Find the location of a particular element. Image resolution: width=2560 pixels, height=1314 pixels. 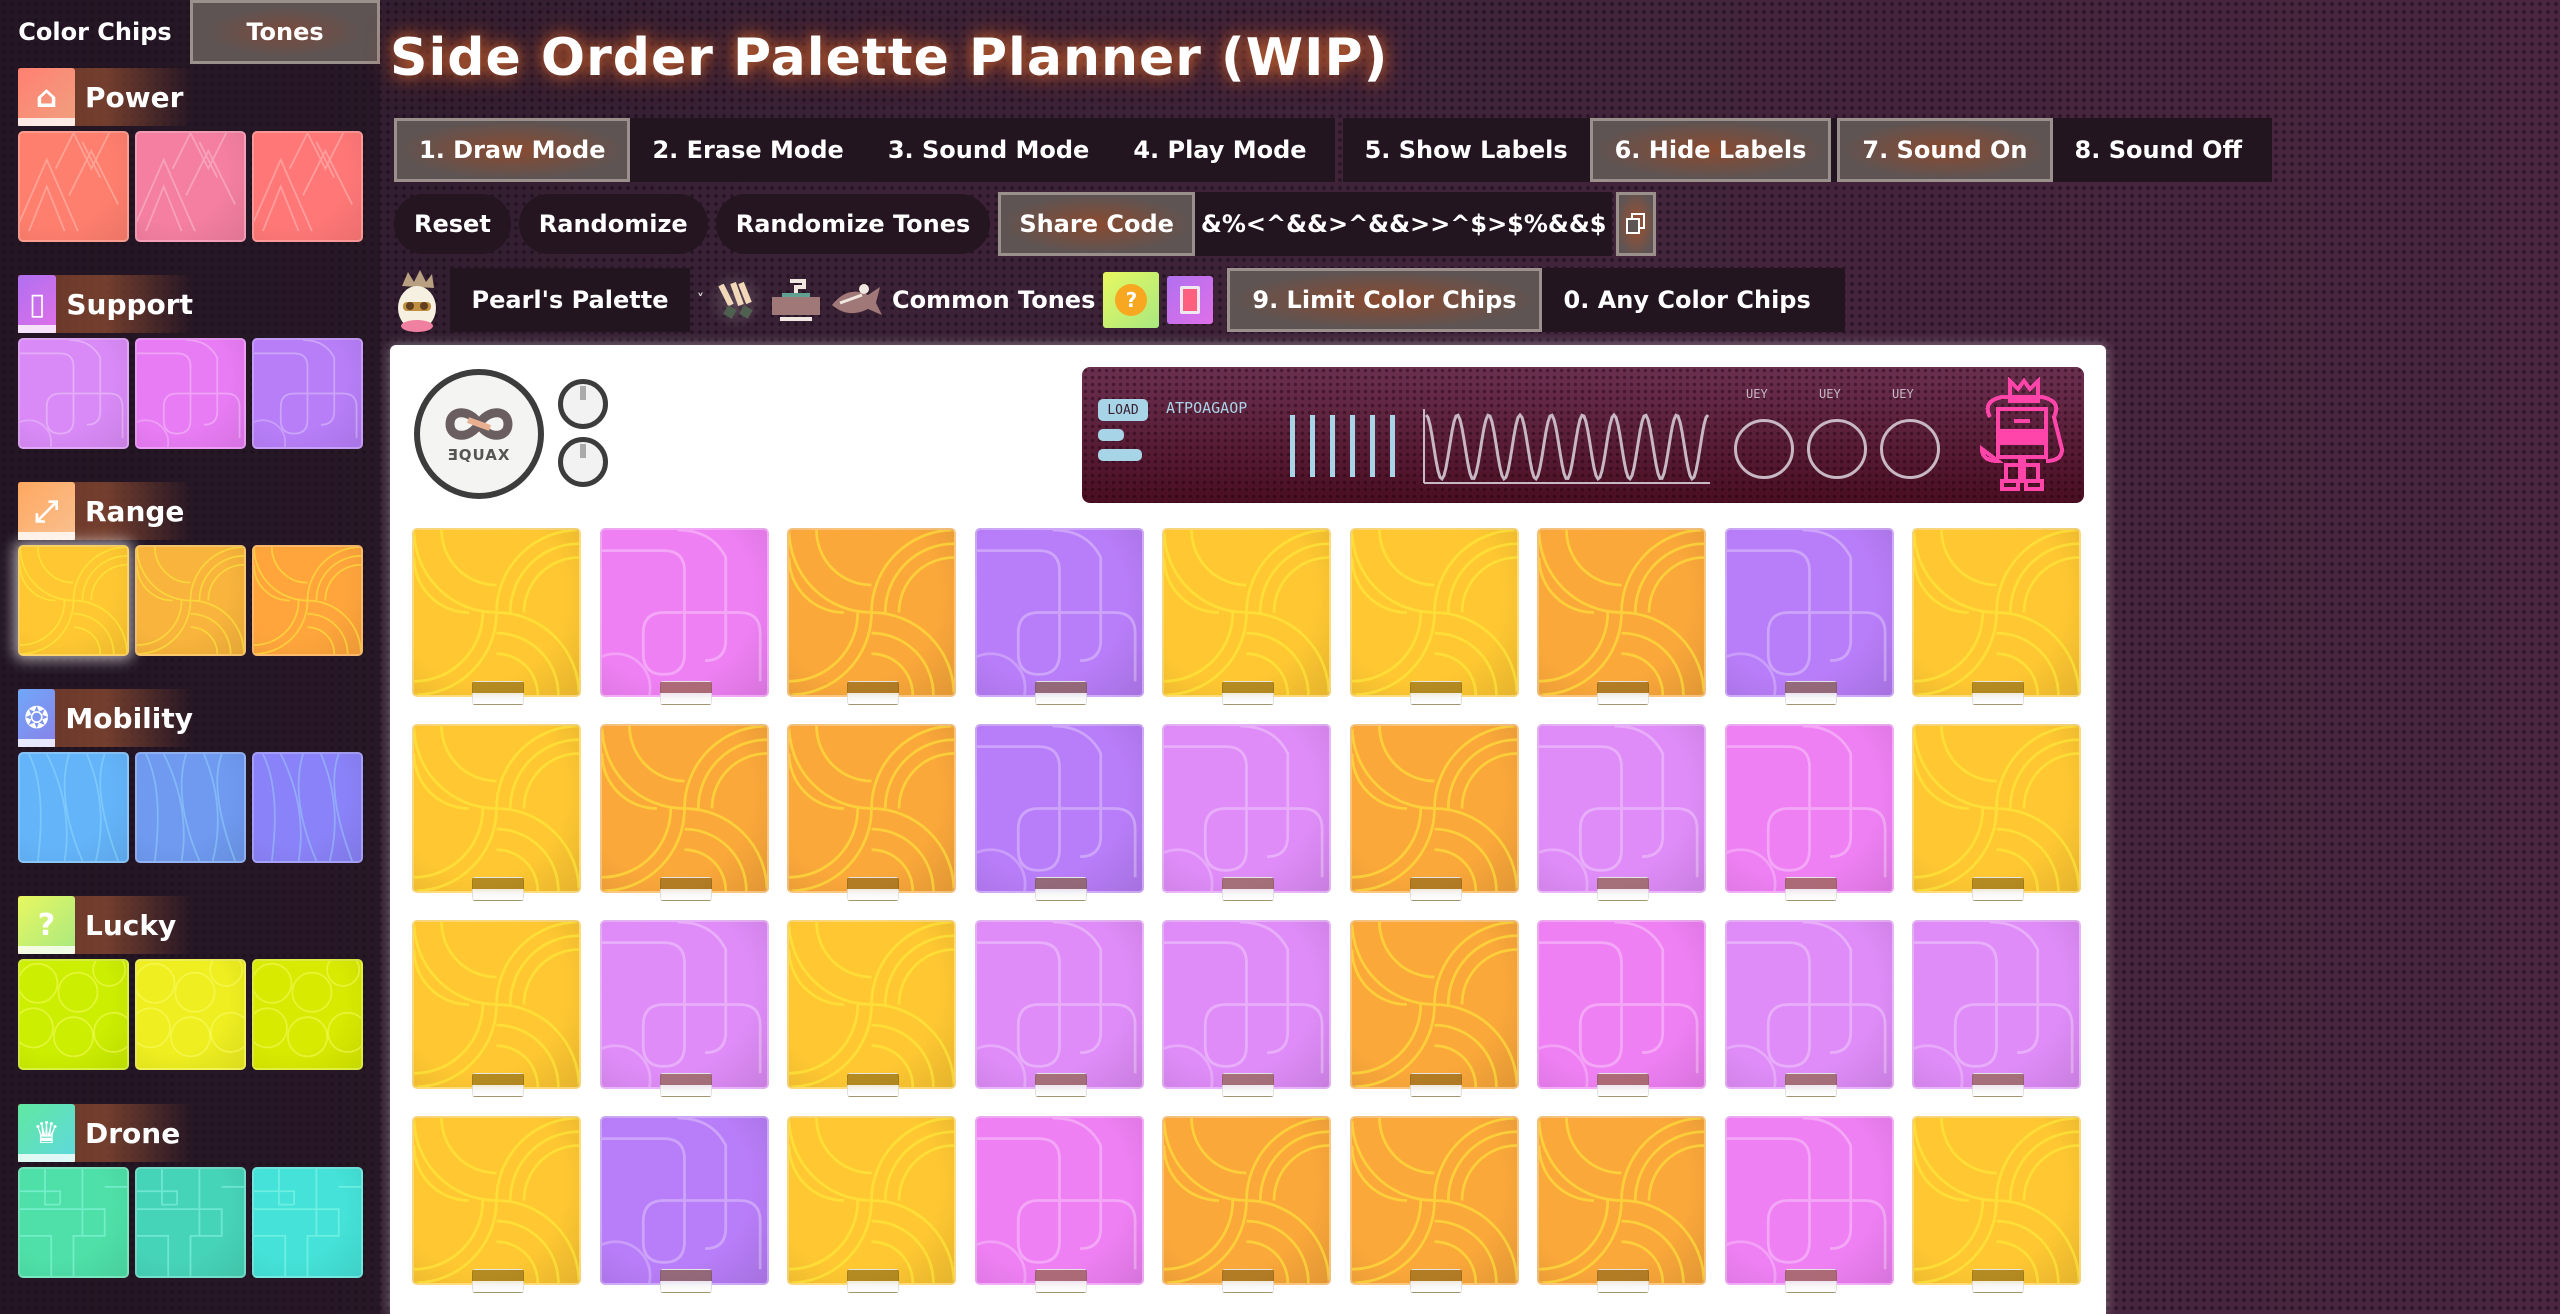

category-name: Power is located at coordinates (134, 97).